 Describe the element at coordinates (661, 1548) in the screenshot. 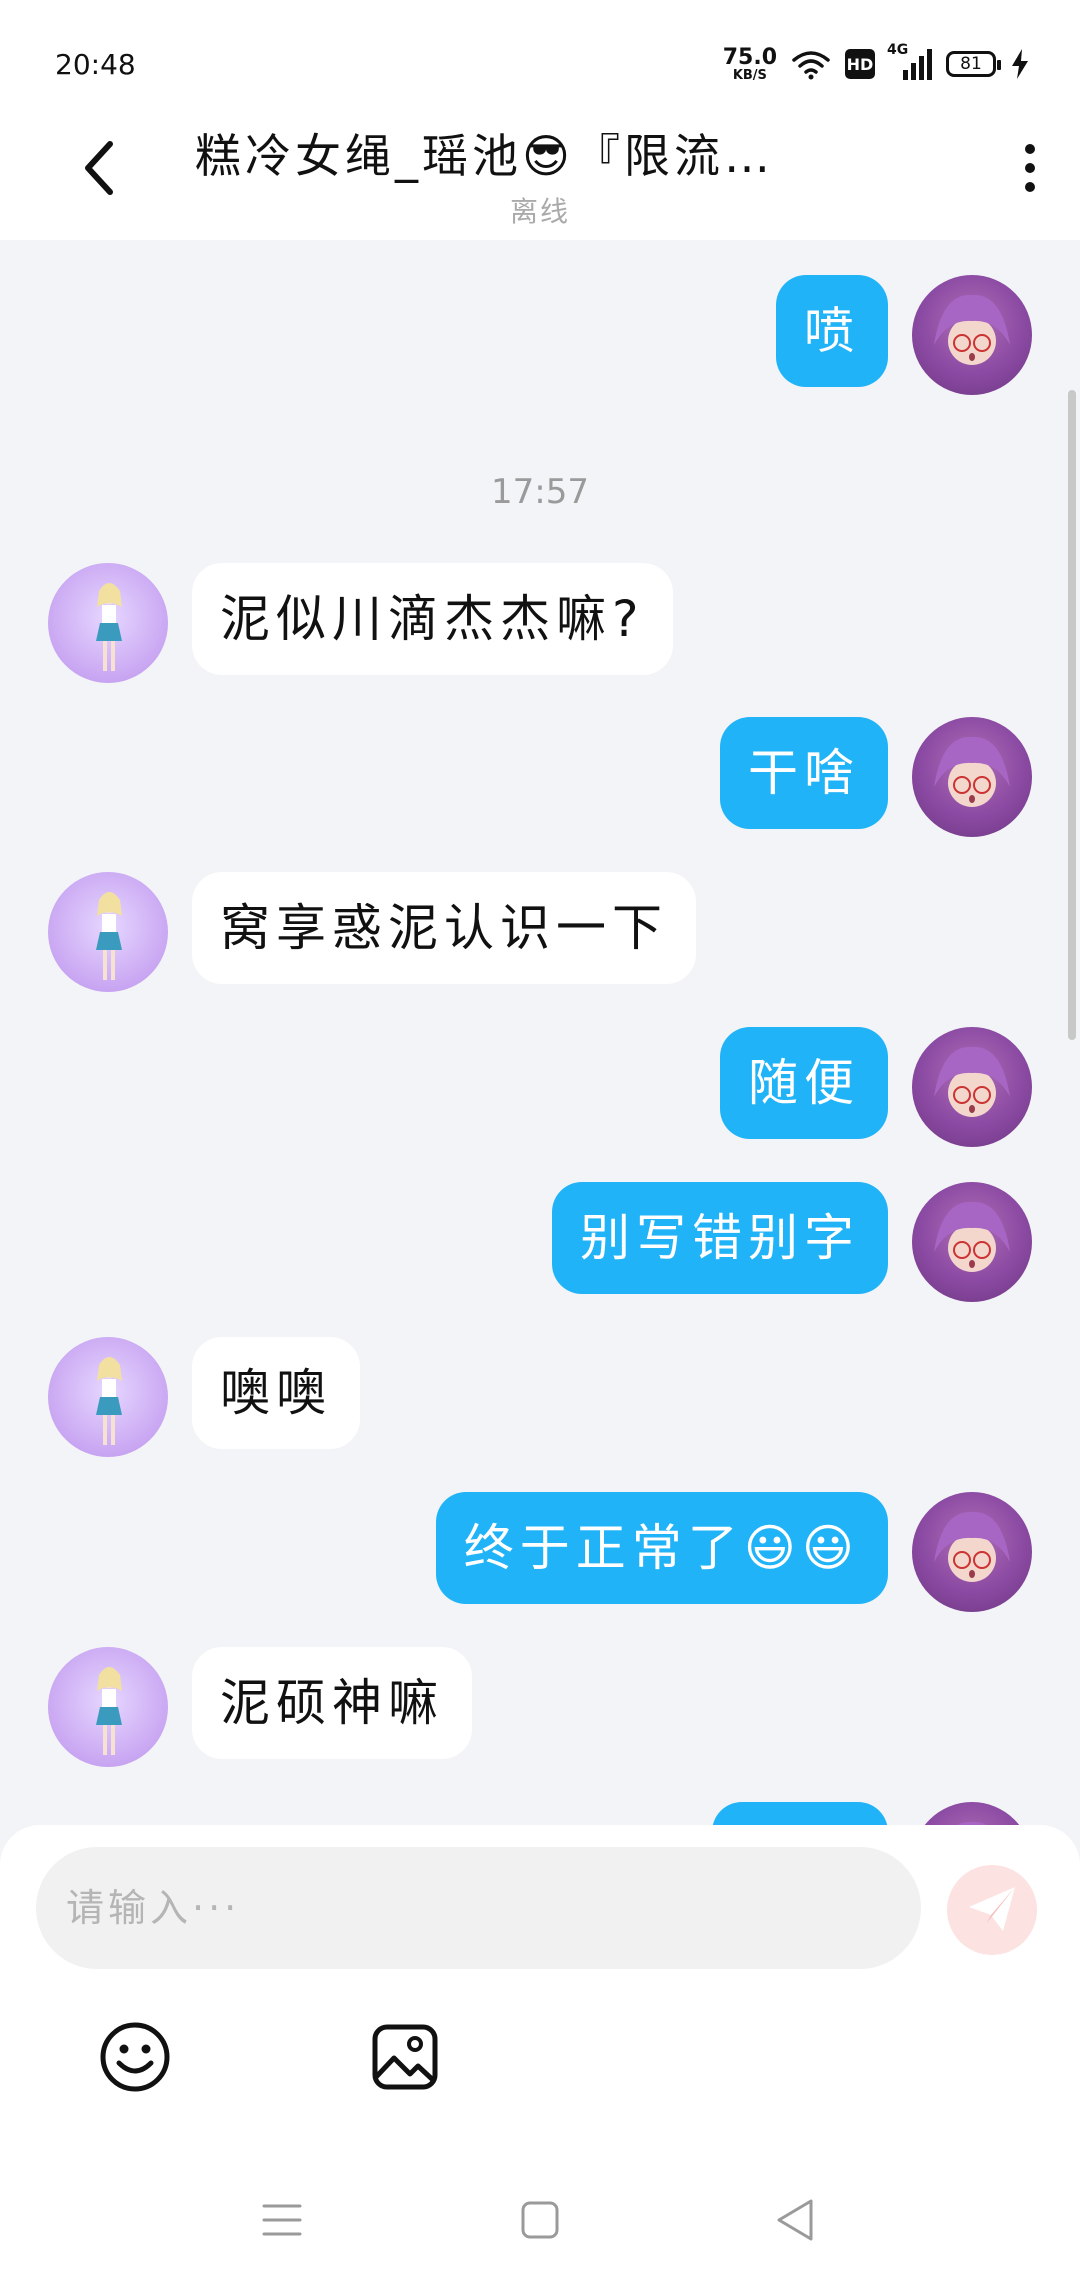

I see `my-message-bubble: 终于正常了😃😃` at that location.